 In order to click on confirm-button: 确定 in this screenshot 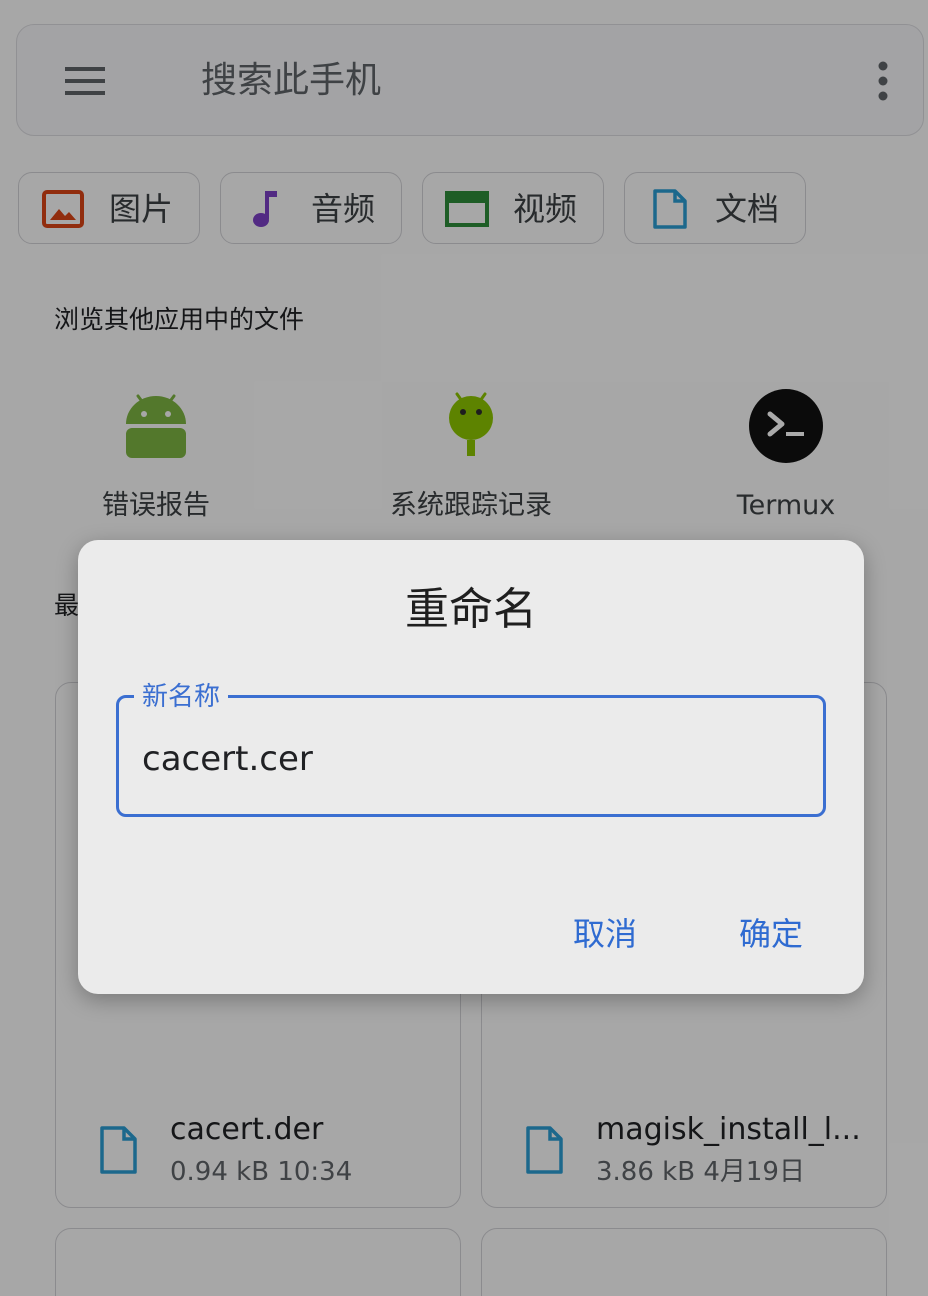, I will do `click(771, 934)`.